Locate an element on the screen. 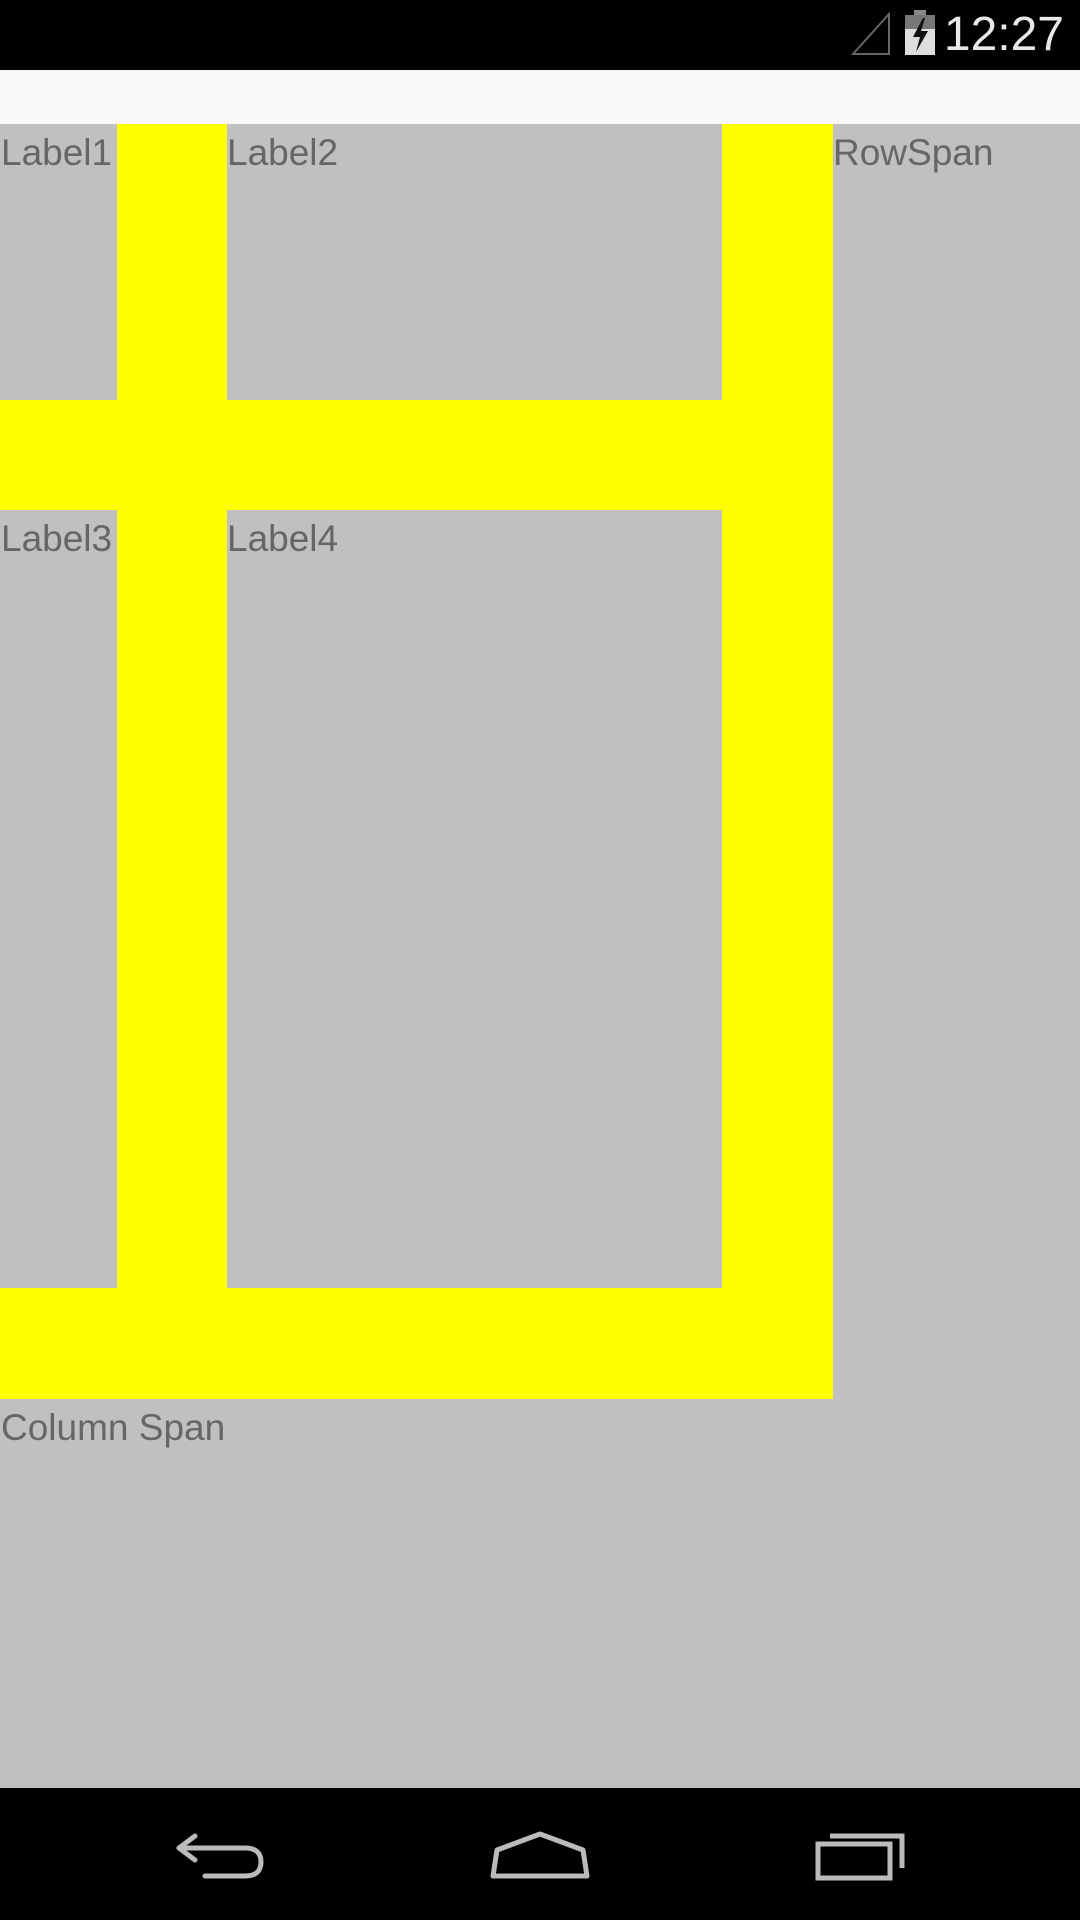 This screenshot has width=1080, height=1920. recents-icon is located at coordinates (865, 1854).